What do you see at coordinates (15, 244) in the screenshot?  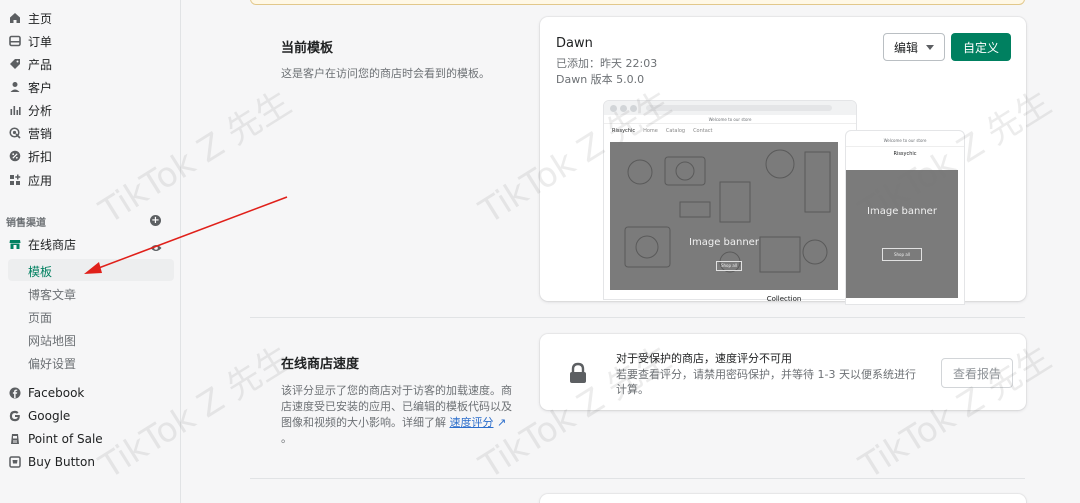 I see `store-icon` at bounding box center [15, 244].